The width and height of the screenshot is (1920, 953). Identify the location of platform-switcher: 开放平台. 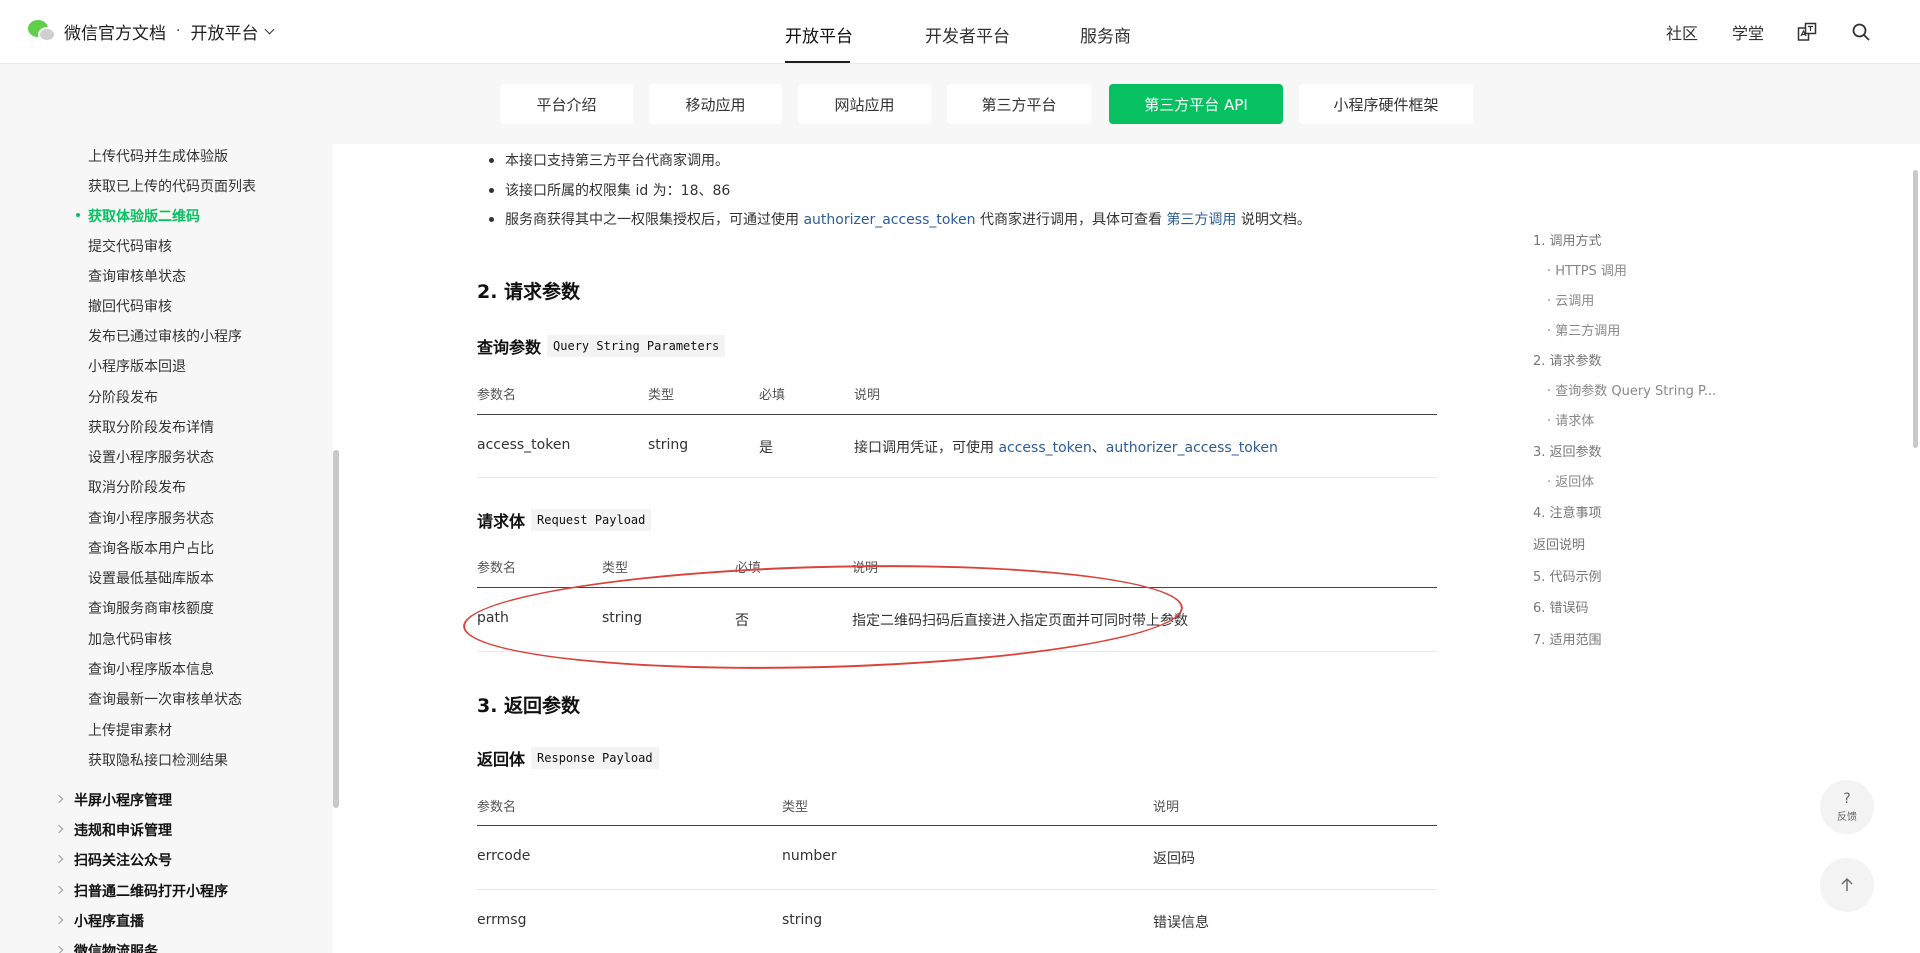
(232, 31).